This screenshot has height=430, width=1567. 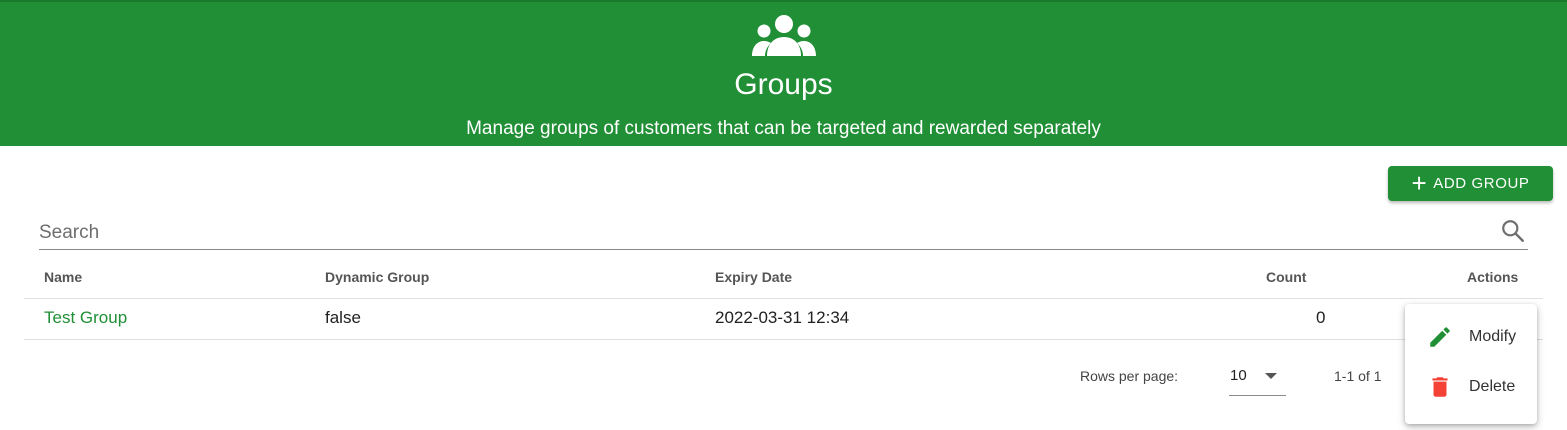 I want to click on column-header-actions: Actions, so click(x=1493, y=277).